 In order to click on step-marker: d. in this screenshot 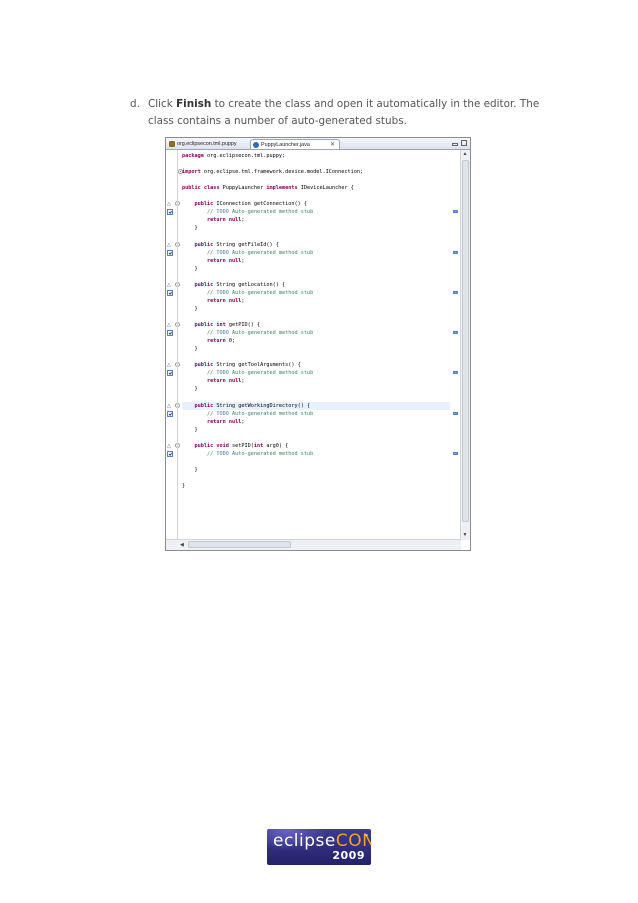, I will do `click(135, 104)`.